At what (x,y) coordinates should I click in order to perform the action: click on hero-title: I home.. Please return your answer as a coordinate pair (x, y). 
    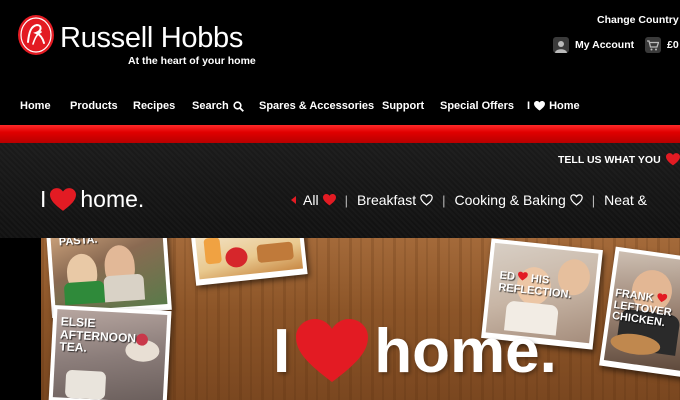
    Looking at the image, I should click on (415, 351).